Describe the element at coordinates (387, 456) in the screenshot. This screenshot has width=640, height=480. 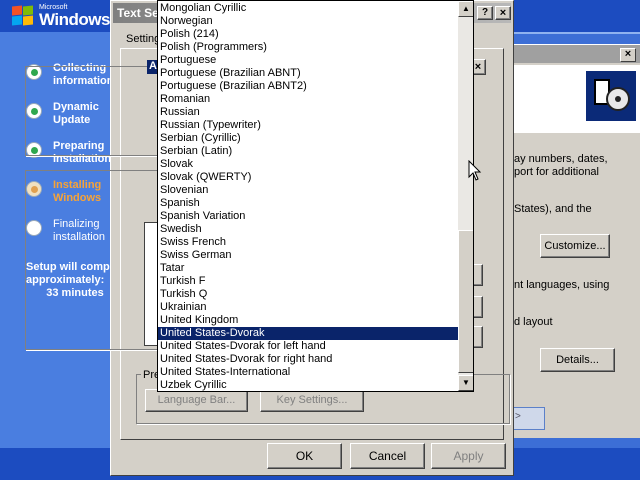
I see `cancel-button: Cancel` at that location.